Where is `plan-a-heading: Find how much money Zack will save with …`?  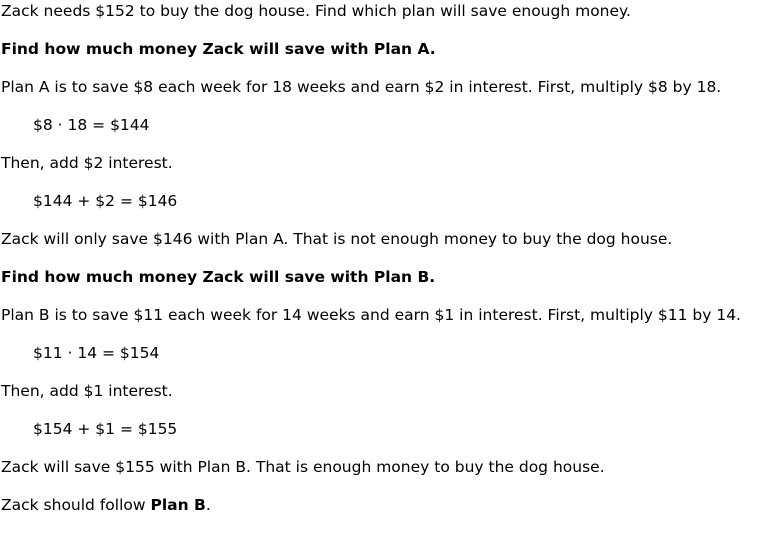 plan-a-heading: Find how much money Zack will save with … is located at coordinates (218, 49).